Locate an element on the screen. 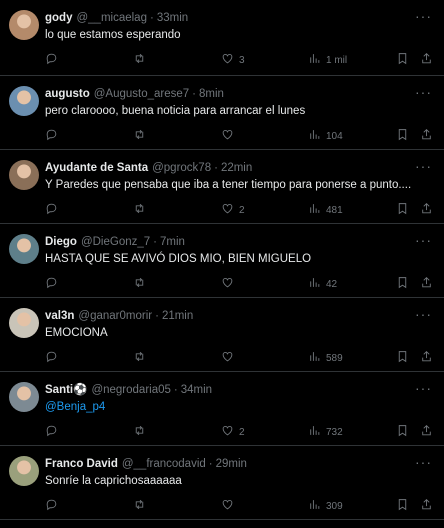  tweet-header: augusto @Augusto_arese7 · 8min is located at coordinates (238, 94).